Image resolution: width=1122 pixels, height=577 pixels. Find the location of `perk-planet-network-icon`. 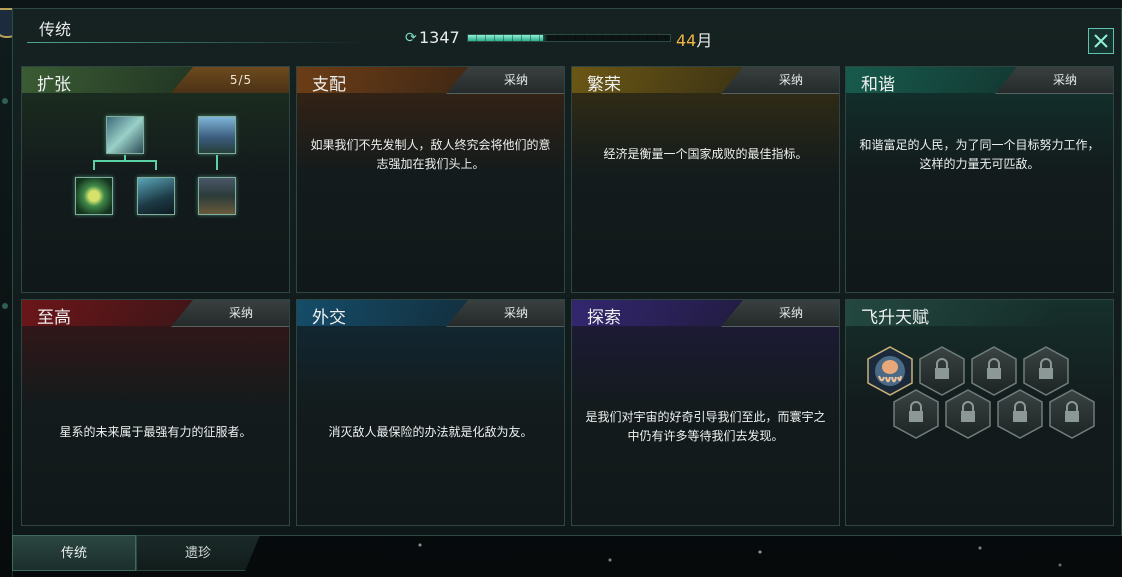

perk-planet-network-icon is located at coordinates (94, 196).